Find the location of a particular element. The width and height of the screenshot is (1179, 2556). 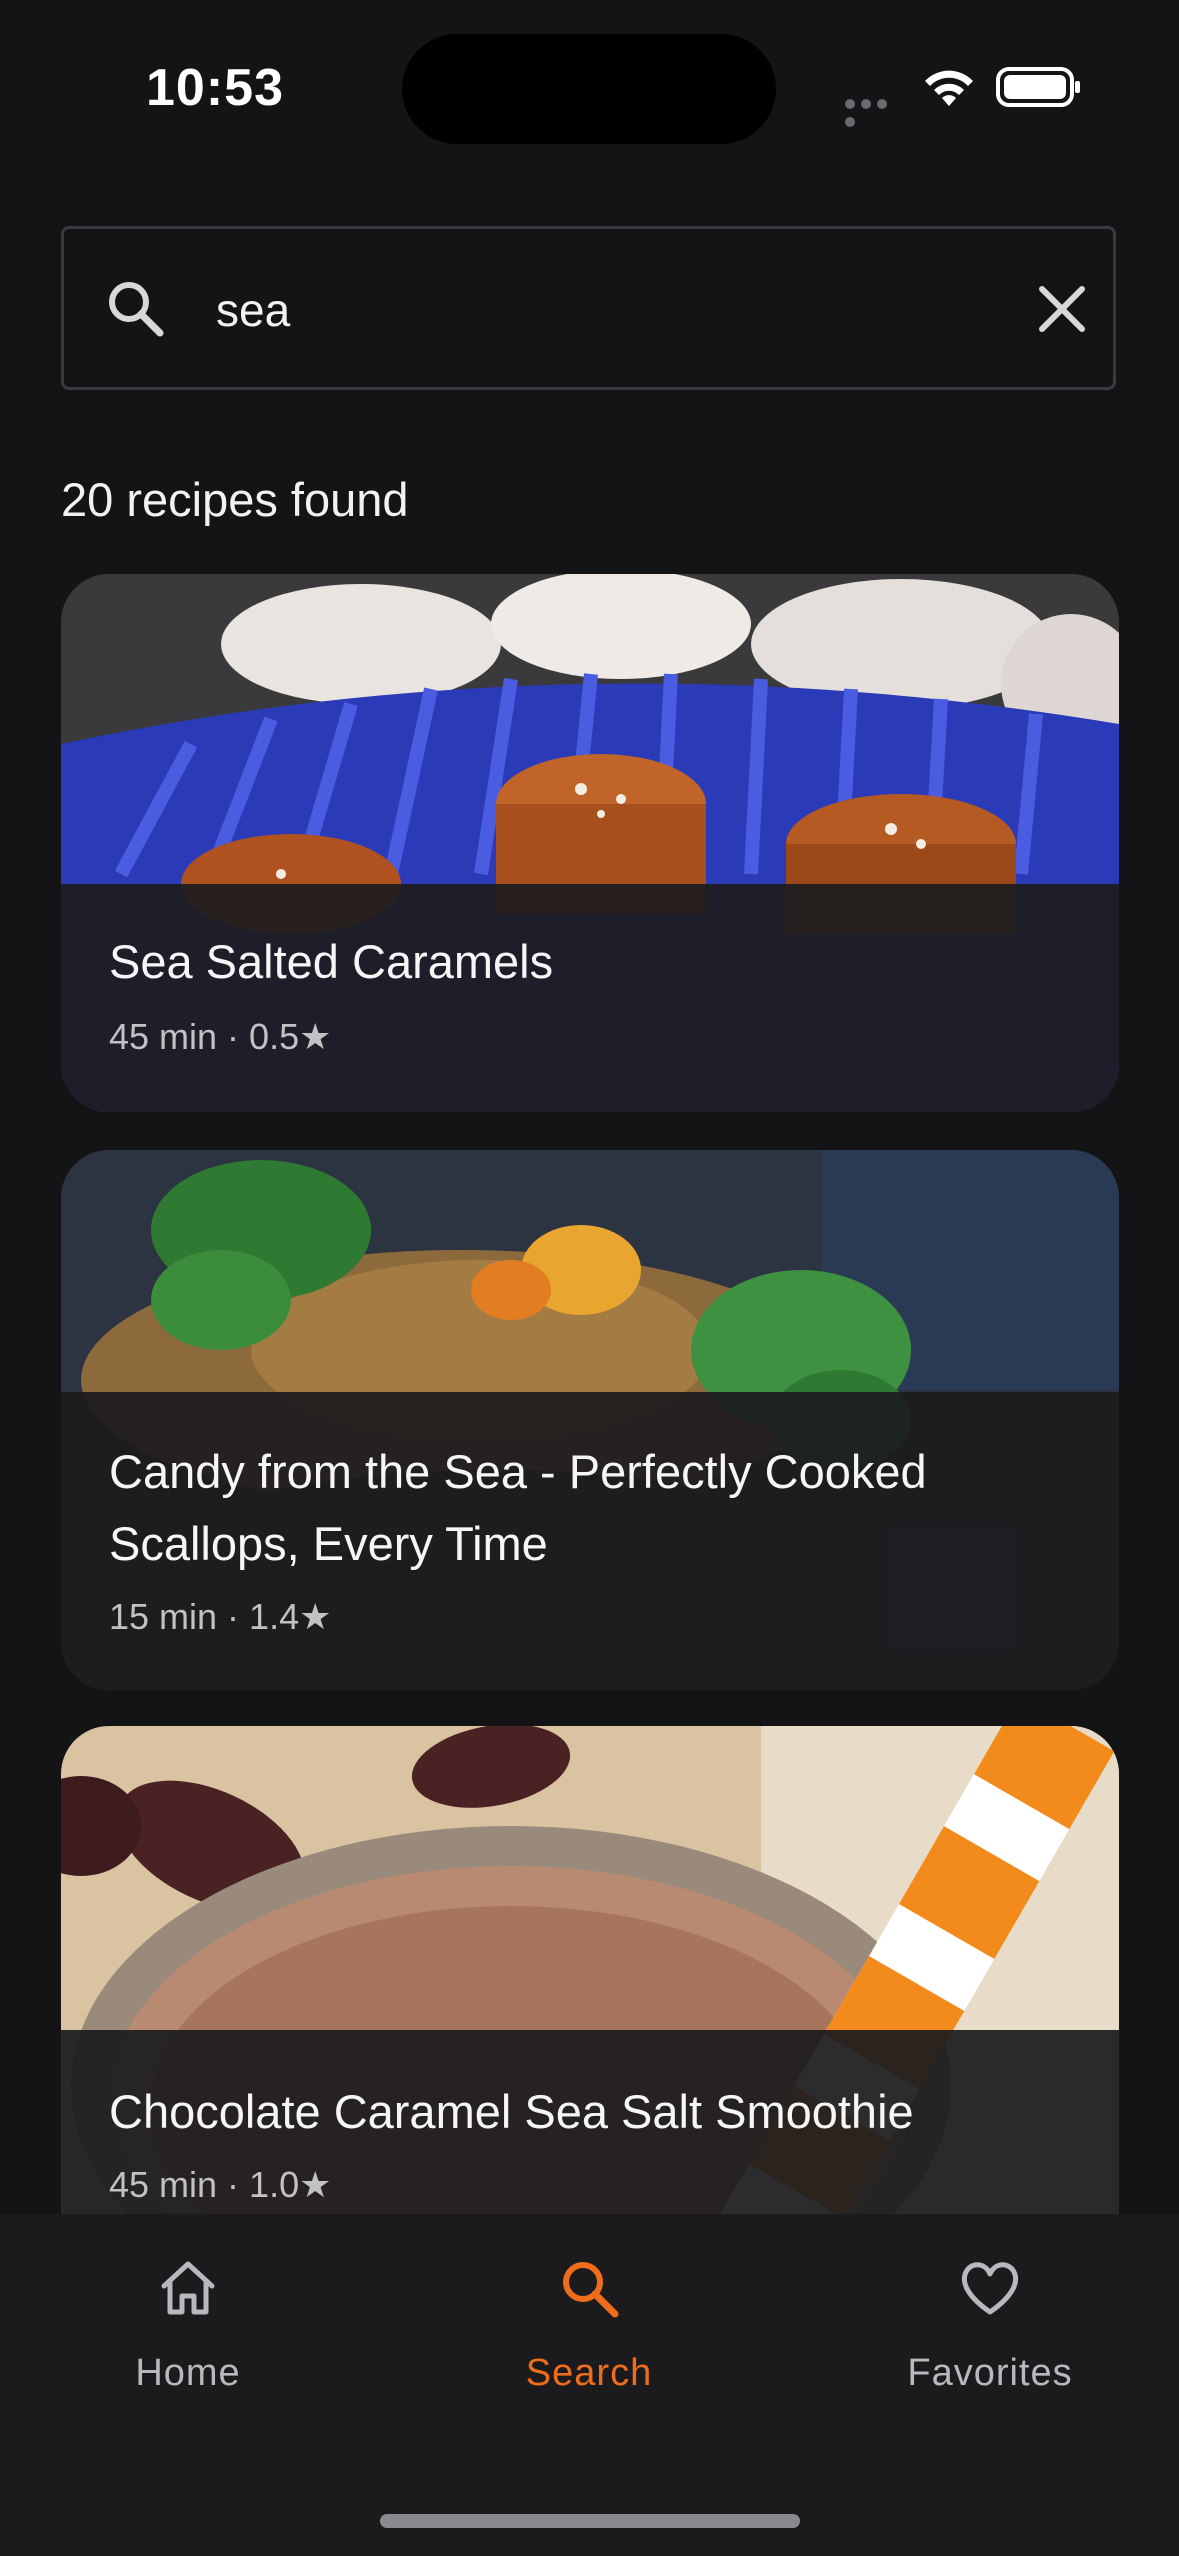

tab-favorites: Favorites is located at coordinates (990, 2354).